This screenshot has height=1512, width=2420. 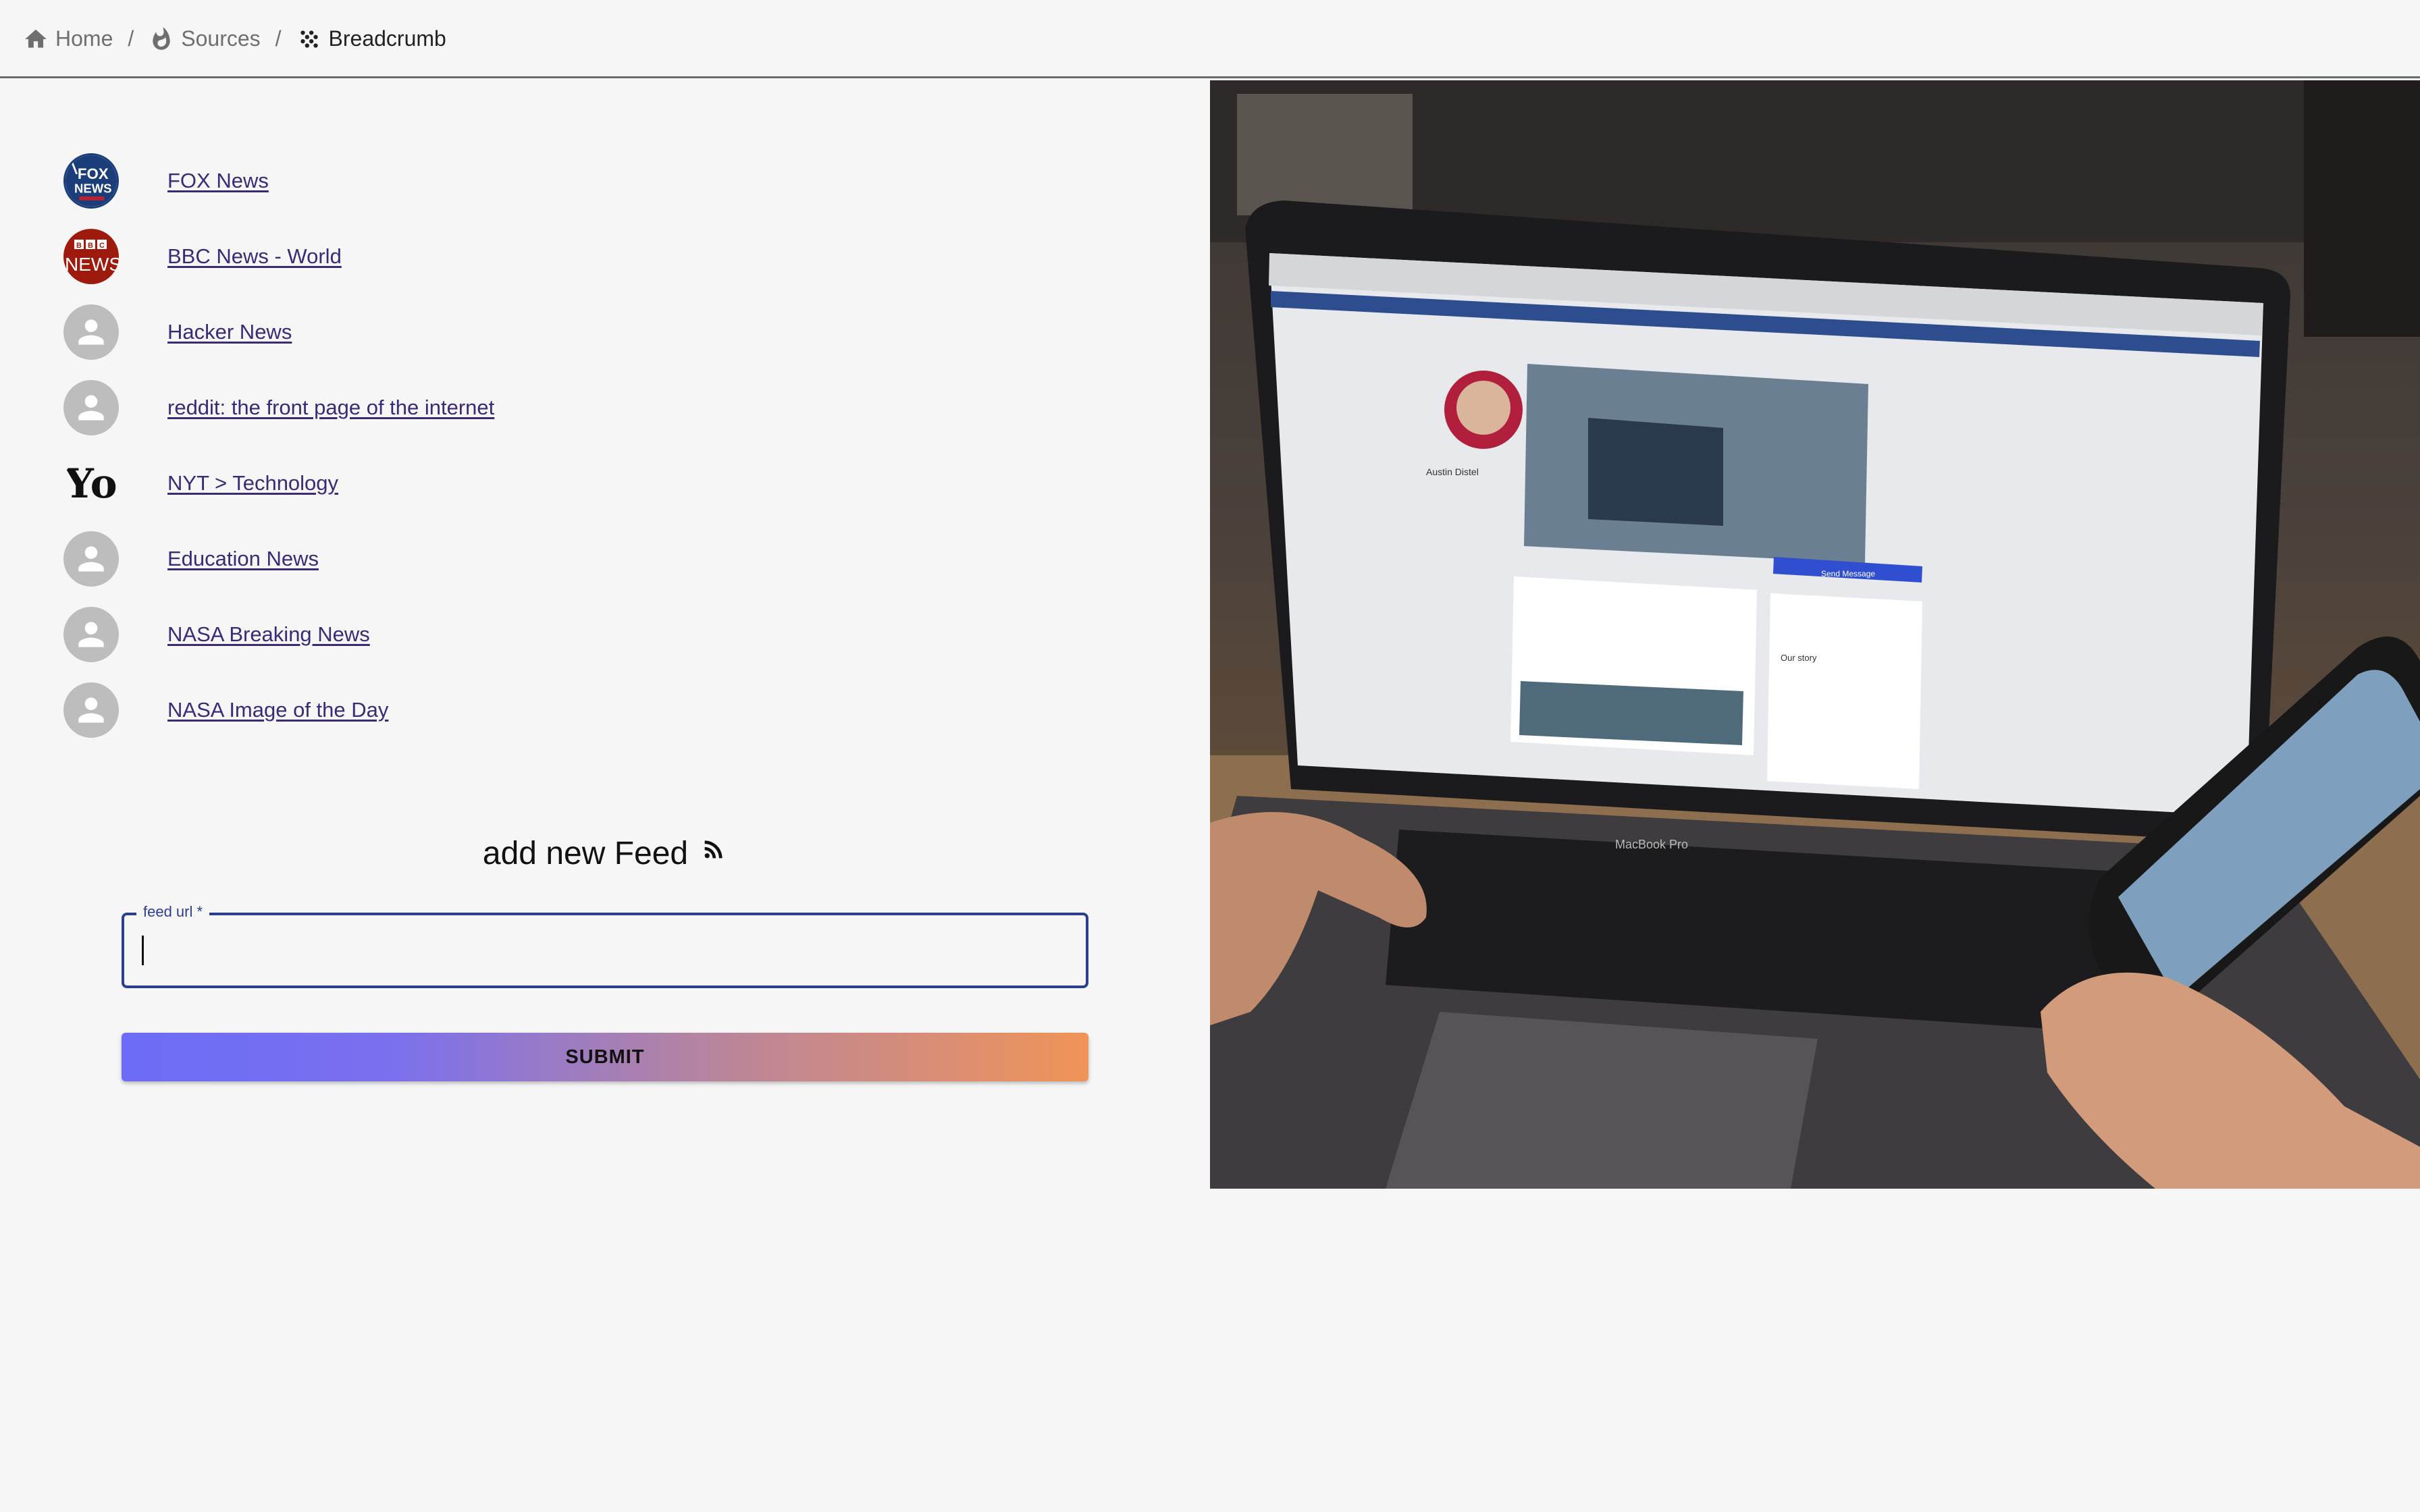 I want to click on home-icon, so click(x=36, y=38).